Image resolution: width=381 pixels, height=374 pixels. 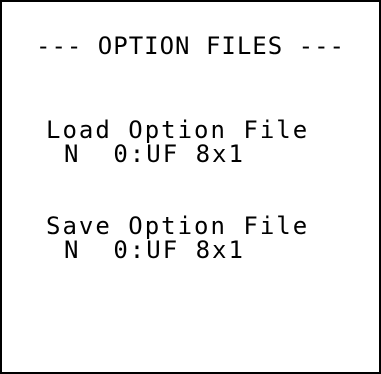 What do you see at coordinates (154, 250) in the screenshot?
I see `save-option-file-value: N 0:UF 8x1` at bounding box center [154, 250].